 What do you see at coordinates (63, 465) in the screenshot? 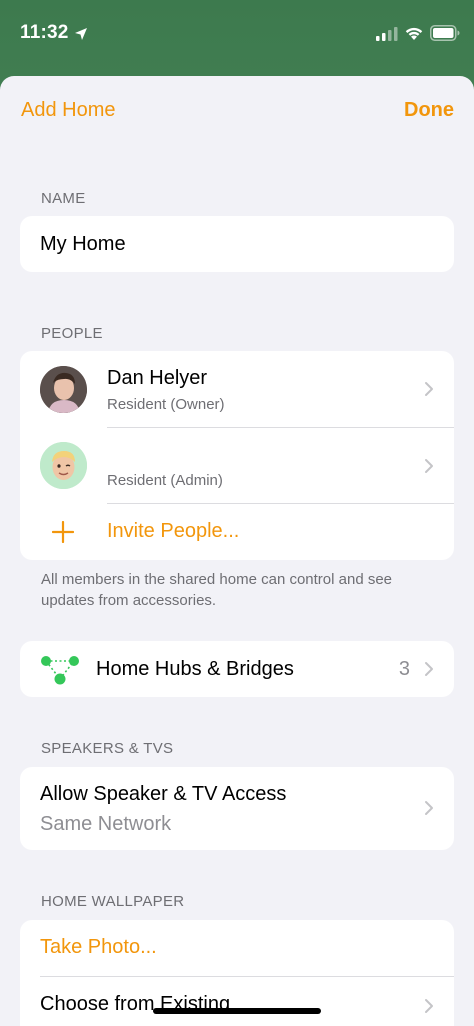
I see `memoji-avatar` at bounding box center [63, 465].